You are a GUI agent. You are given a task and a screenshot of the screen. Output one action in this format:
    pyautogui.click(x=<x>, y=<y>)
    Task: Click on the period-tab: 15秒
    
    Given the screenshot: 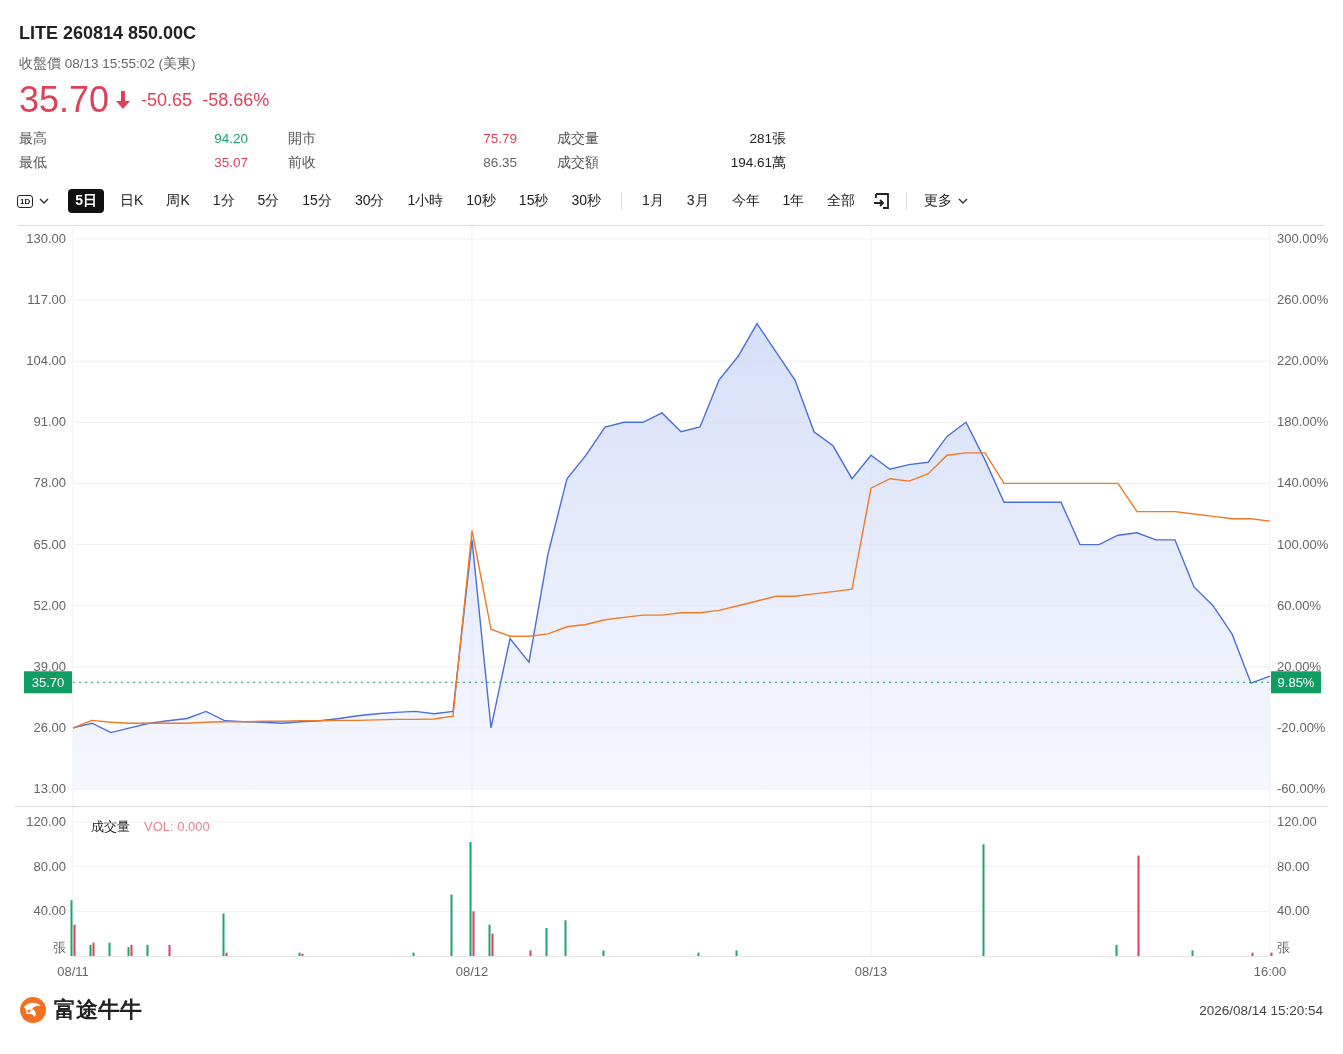 What is the action you would take?
    pyautogui.click(x=533, y=201)
    